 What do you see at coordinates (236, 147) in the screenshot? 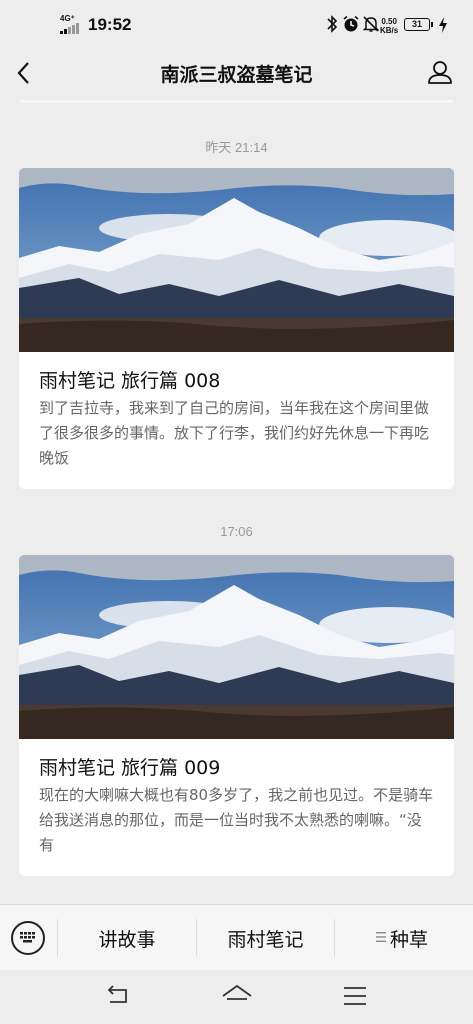
I see `message-timestamp: 昨天 21:14` at bounding box center [236, 147].